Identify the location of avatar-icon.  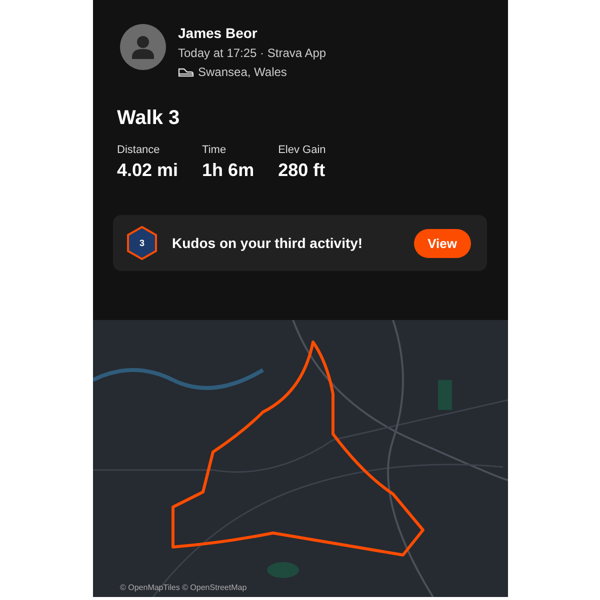
(143, 47).